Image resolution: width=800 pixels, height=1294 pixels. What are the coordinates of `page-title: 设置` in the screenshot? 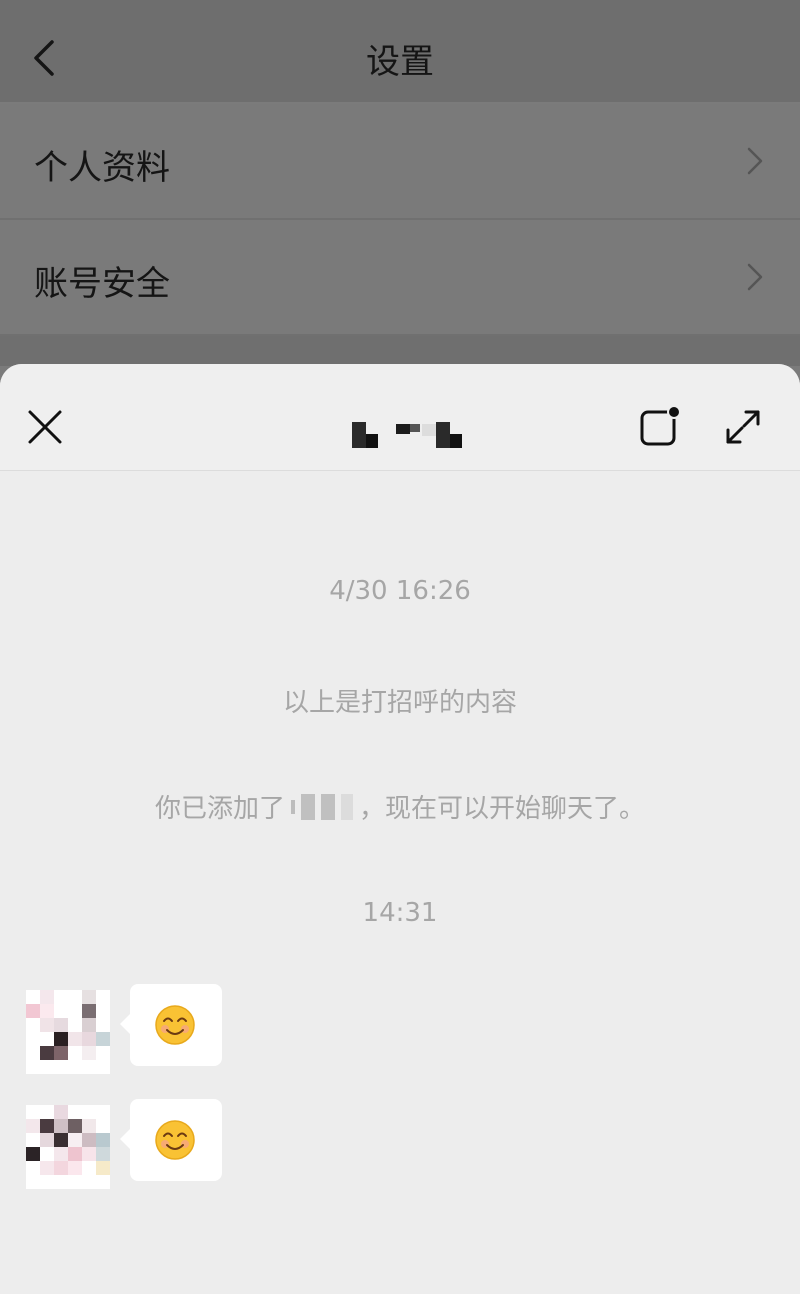 It's located at (400, 62).